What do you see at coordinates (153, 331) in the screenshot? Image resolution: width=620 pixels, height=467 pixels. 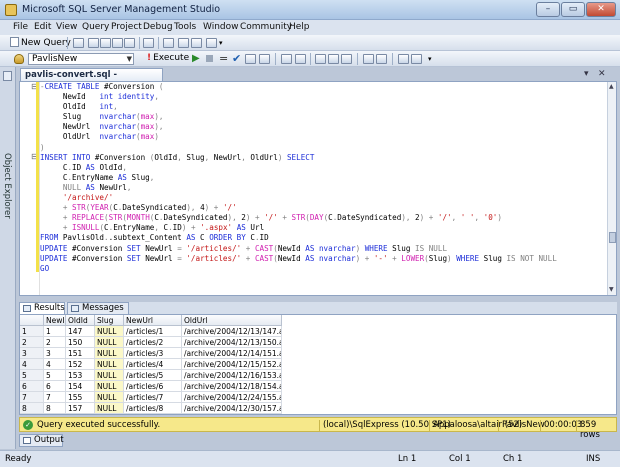 I see `table-cell: /articles/1` at bounding box center [153, 331].